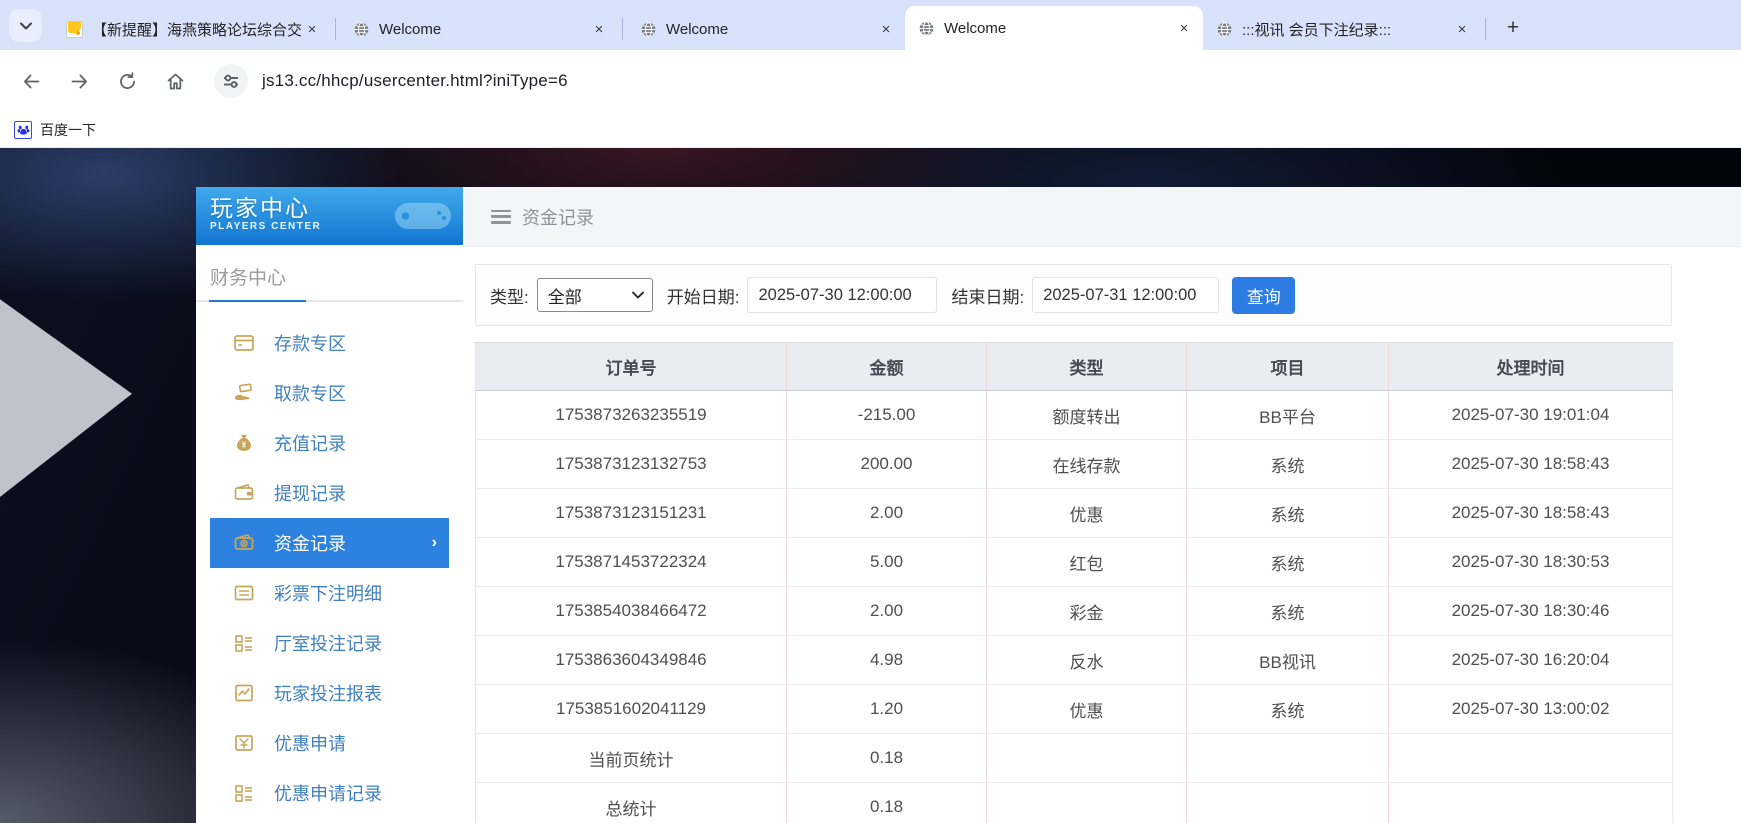 Image resolution: width=1741 pixels, height=823 pixels. What do you see at coordinates (434, 542) in the screenshot?
I see `chevron-right-icon: ›` at bounding box center [434, 542].